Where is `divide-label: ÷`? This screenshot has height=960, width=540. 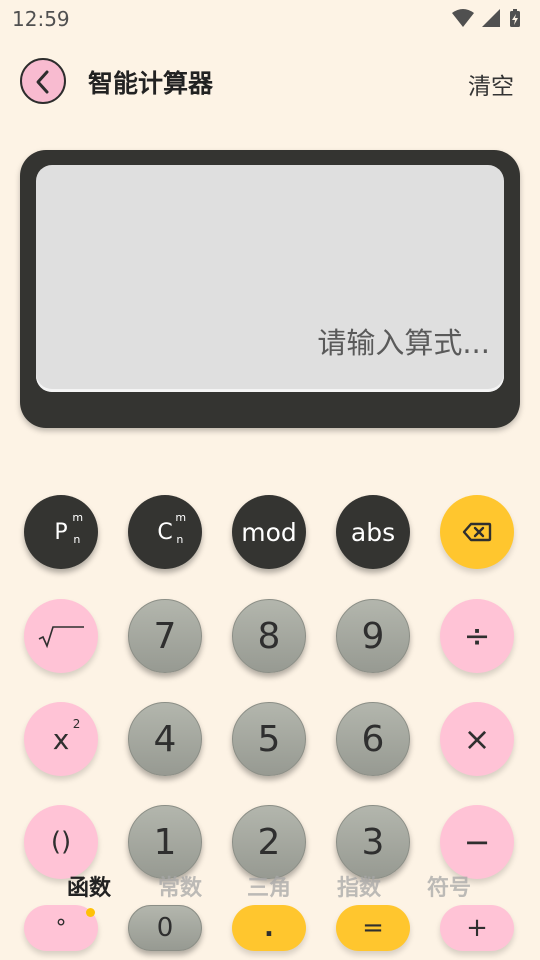 divide-label: ÷ is located at coordinates (477, 636).